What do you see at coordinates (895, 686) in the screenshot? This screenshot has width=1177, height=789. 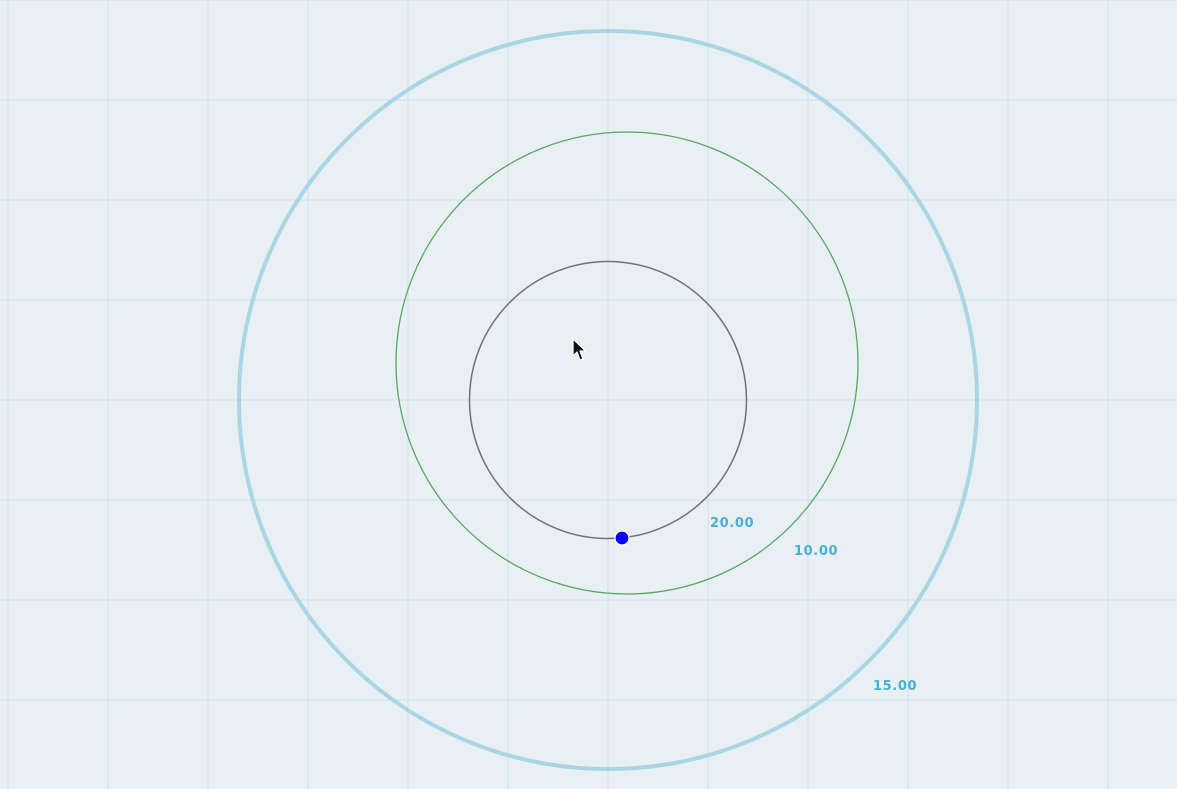 I see `outer-circle-dimension-label: 15.00` at bounding box center [895, 686].